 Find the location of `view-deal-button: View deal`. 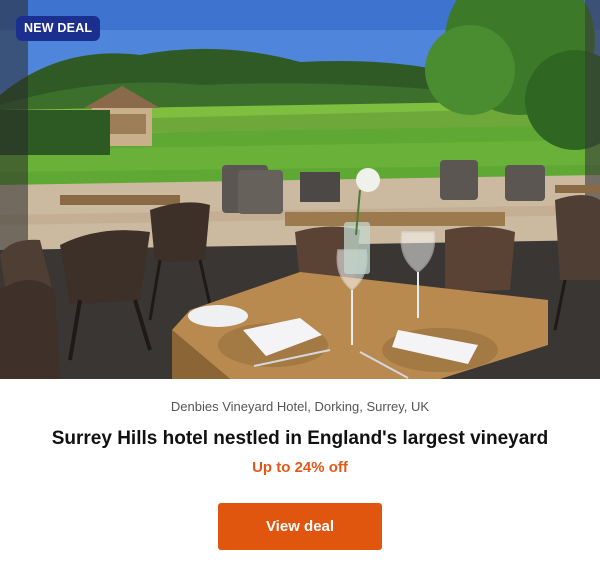

view-deal-button: View deal is located at coordinates (300, 526).